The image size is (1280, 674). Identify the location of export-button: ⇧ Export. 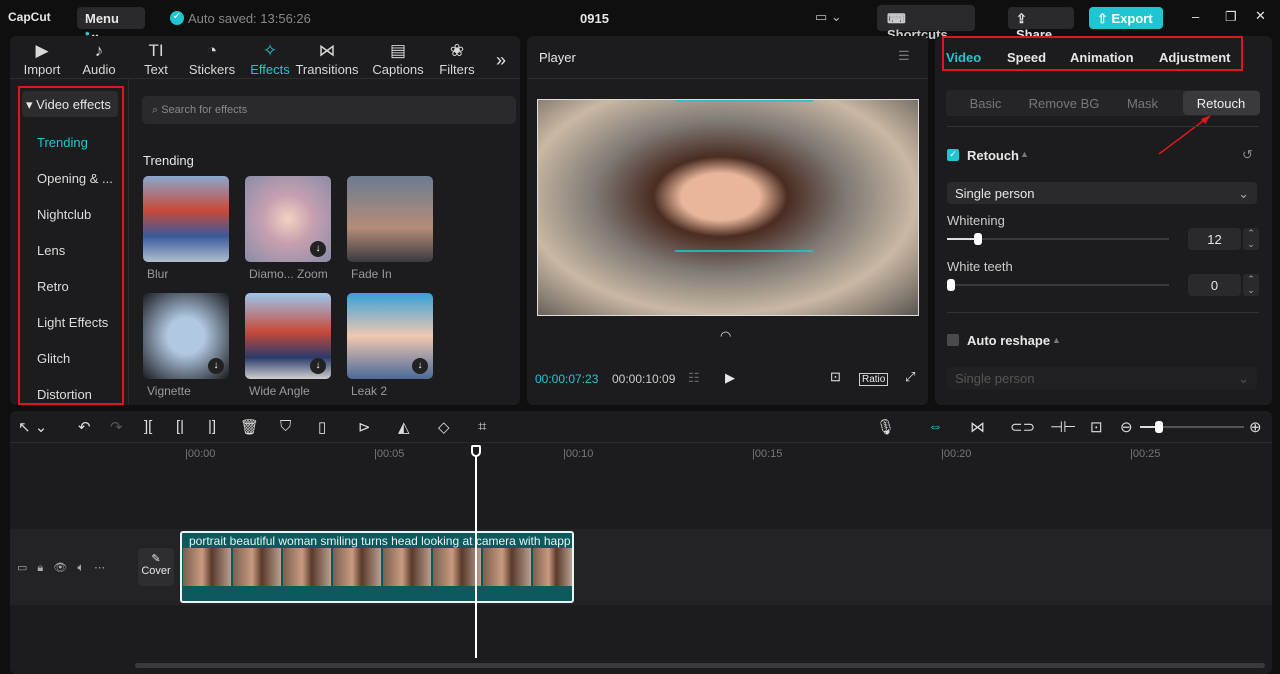
(1126, 18).